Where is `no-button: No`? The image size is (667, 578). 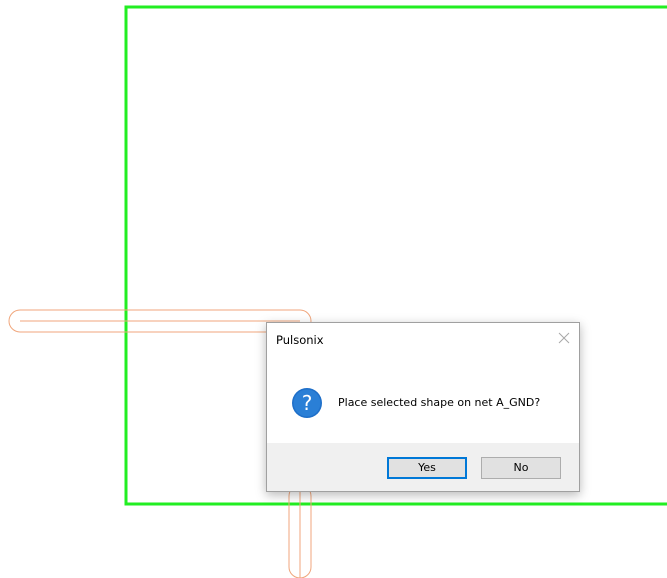 no-button: No is located at coordinates (521, 468).